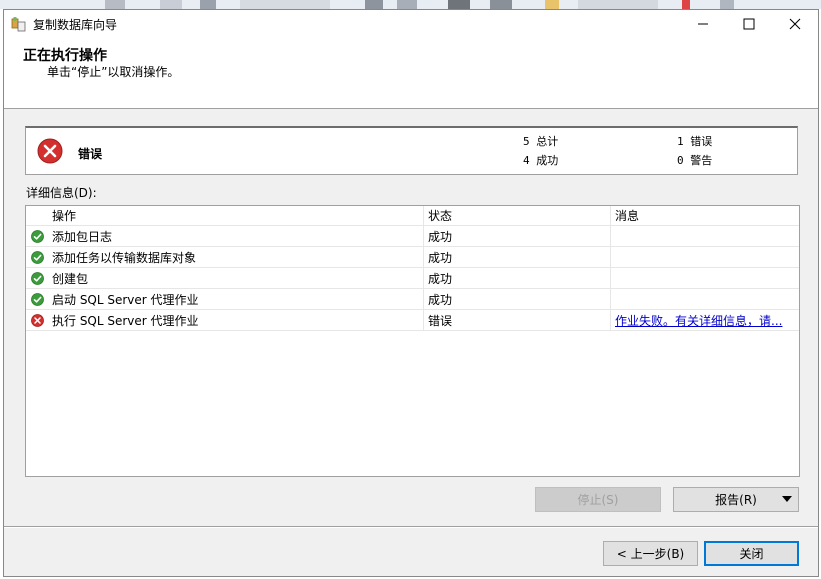 This screenshot has width=821, height=579. Describe the element at coordinates (695, 160) in the screenshot. I see `warning-count: 0 警告` at that location.